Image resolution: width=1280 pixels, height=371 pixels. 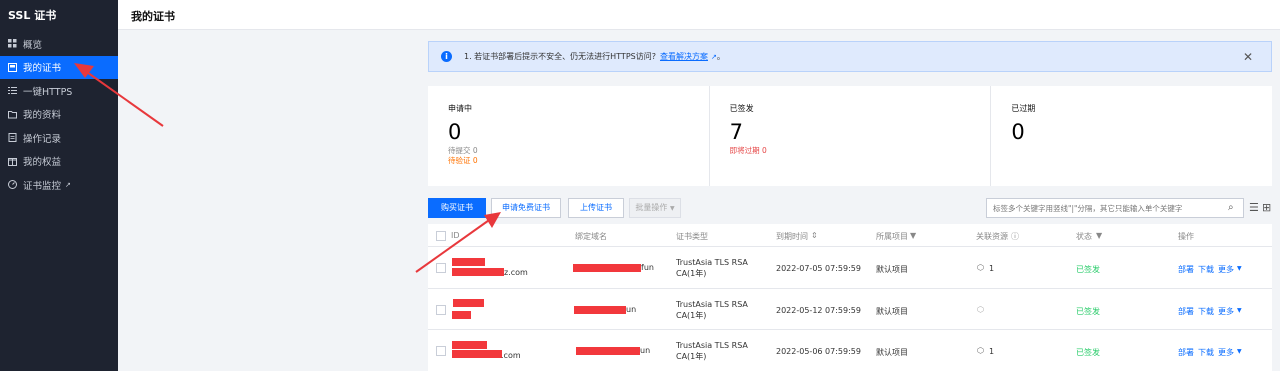 I want to click on stat-label: 已签发, so click(x=741, y=108).